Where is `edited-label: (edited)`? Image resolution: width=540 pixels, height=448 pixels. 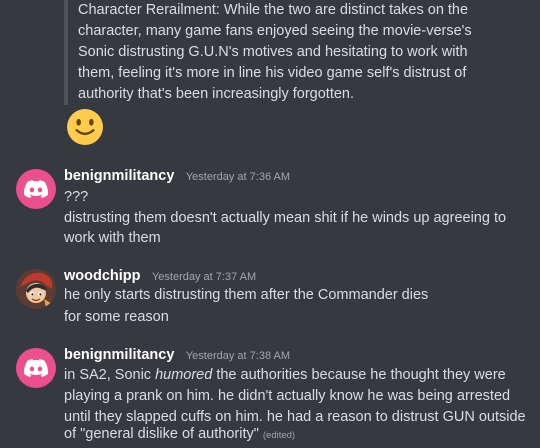 edited-label: (edited) is located at coordinates (279, 435).